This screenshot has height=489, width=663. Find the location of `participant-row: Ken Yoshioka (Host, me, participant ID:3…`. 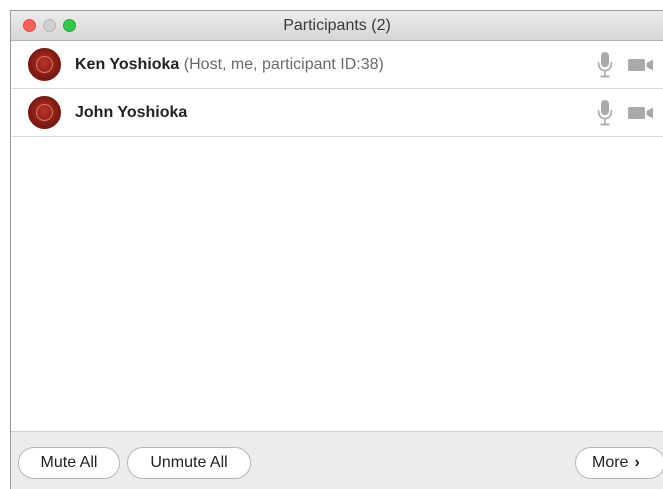

participant-row: Ken Yoshioka (Host, me, participant ID:3… is located at coordinates (337, 65).